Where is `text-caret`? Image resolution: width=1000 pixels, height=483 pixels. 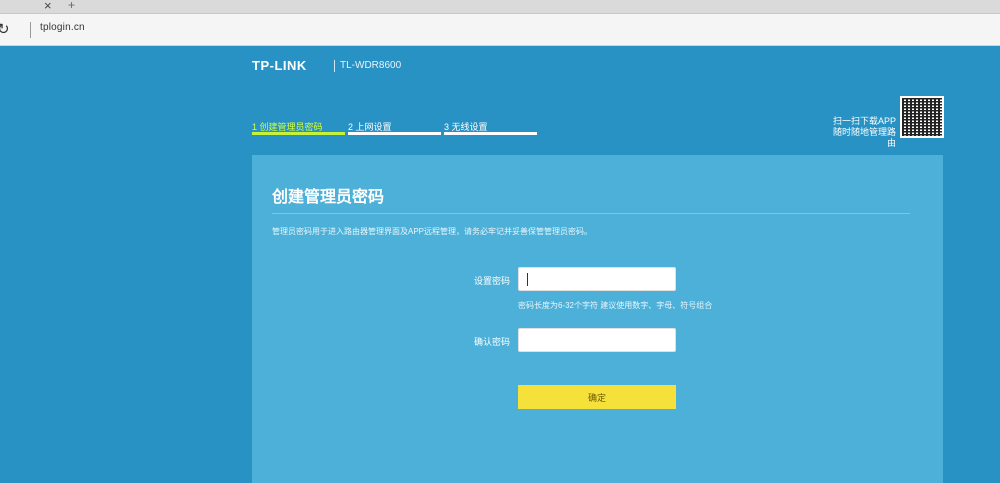
text-caret is located at coordinates (527, 279).